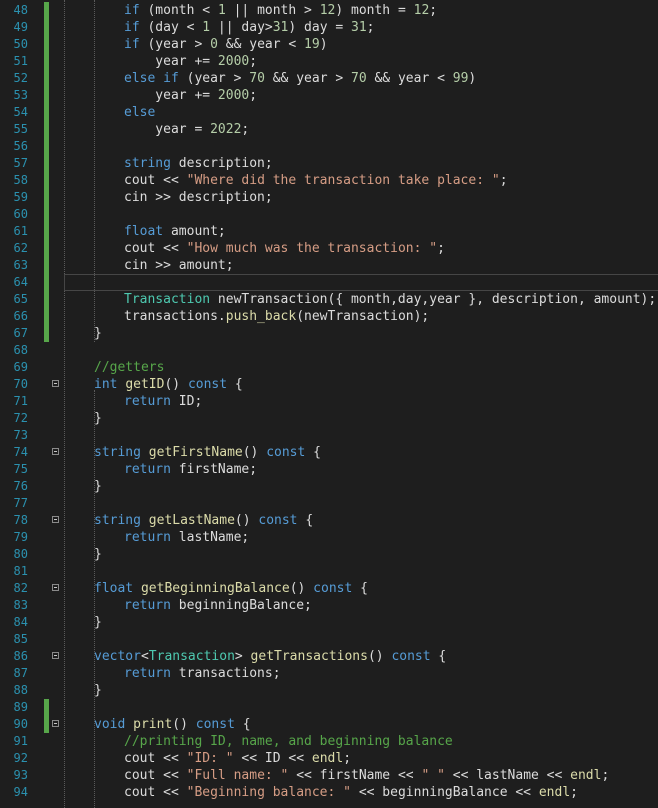  I want to click on line-number: 79, so click(20, 537).